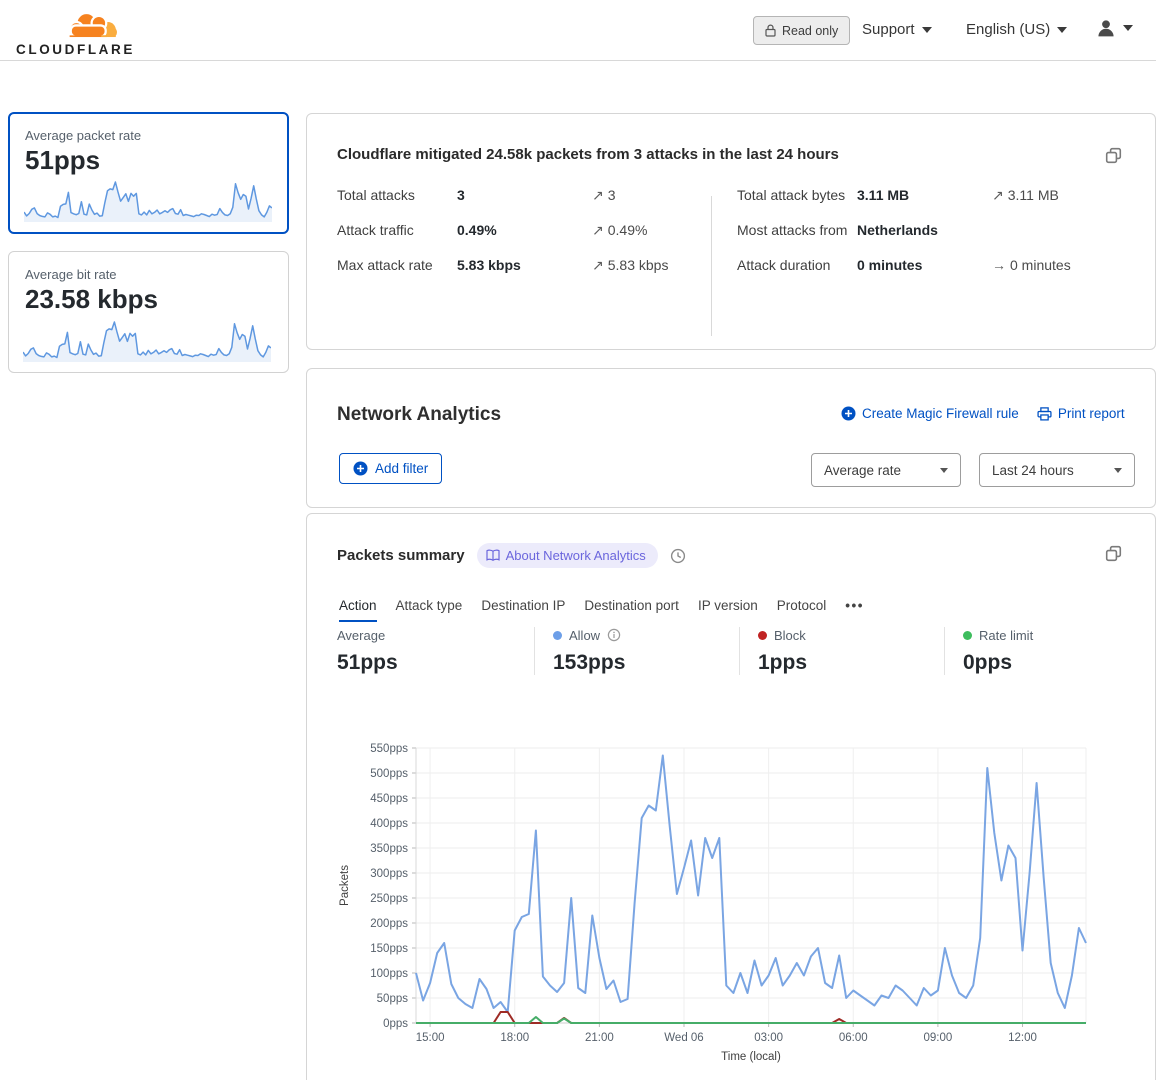 This screenshot has width=1156, height=1080. I want to click on summary-row-value: 3.11 MB, so click(883, 195).